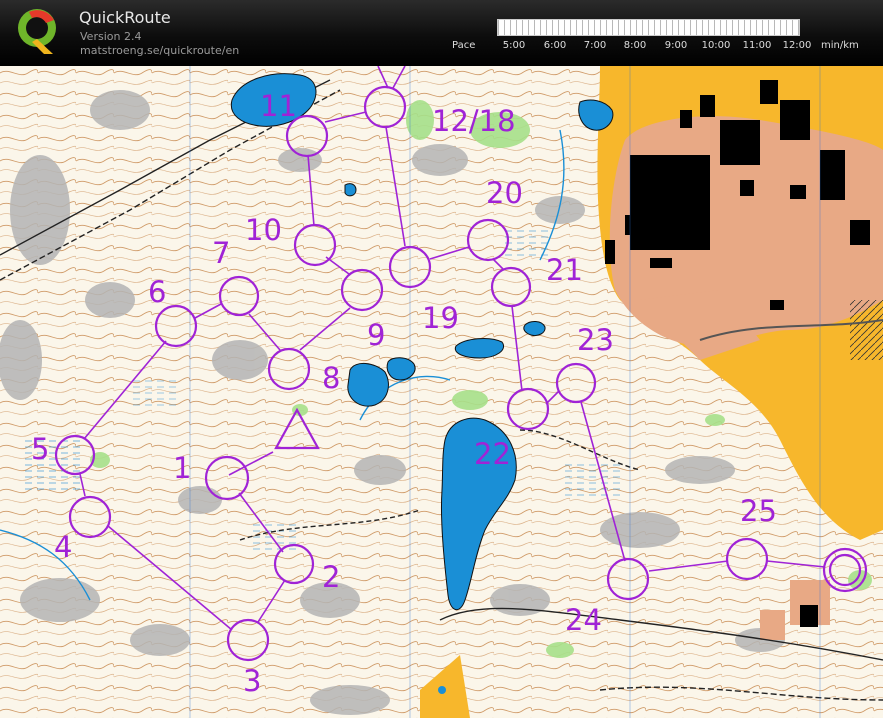  What do you see at coordinates (648, 27) in the screenshot?
I see `pace-scale-bar` at bounding box center [648, 27].